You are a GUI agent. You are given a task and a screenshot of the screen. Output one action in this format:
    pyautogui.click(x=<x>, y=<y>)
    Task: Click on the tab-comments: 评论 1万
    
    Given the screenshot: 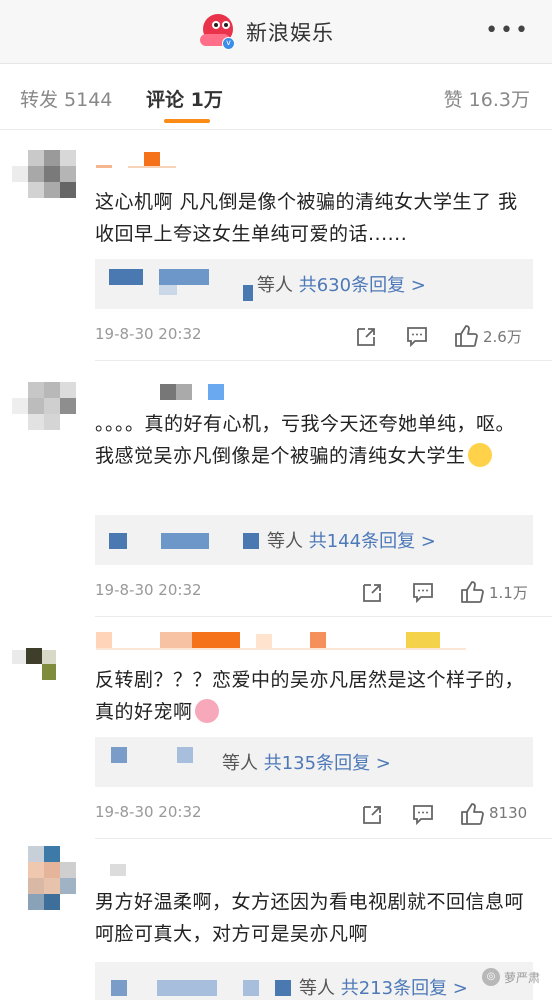 What is the action you would take?
    pyautogui.click(x=184, y=98)
    